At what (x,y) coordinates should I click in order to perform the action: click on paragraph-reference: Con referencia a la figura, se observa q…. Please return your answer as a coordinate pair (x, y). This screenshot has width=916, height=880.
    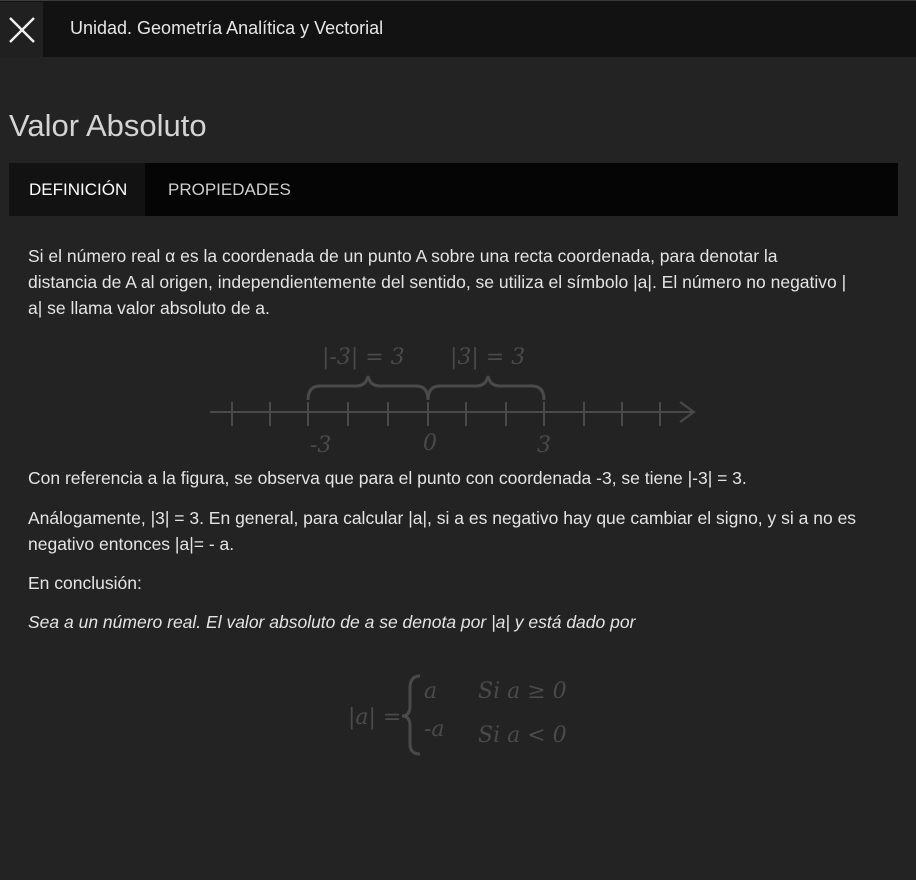
    Looking at the image, I should click on (387, 478).